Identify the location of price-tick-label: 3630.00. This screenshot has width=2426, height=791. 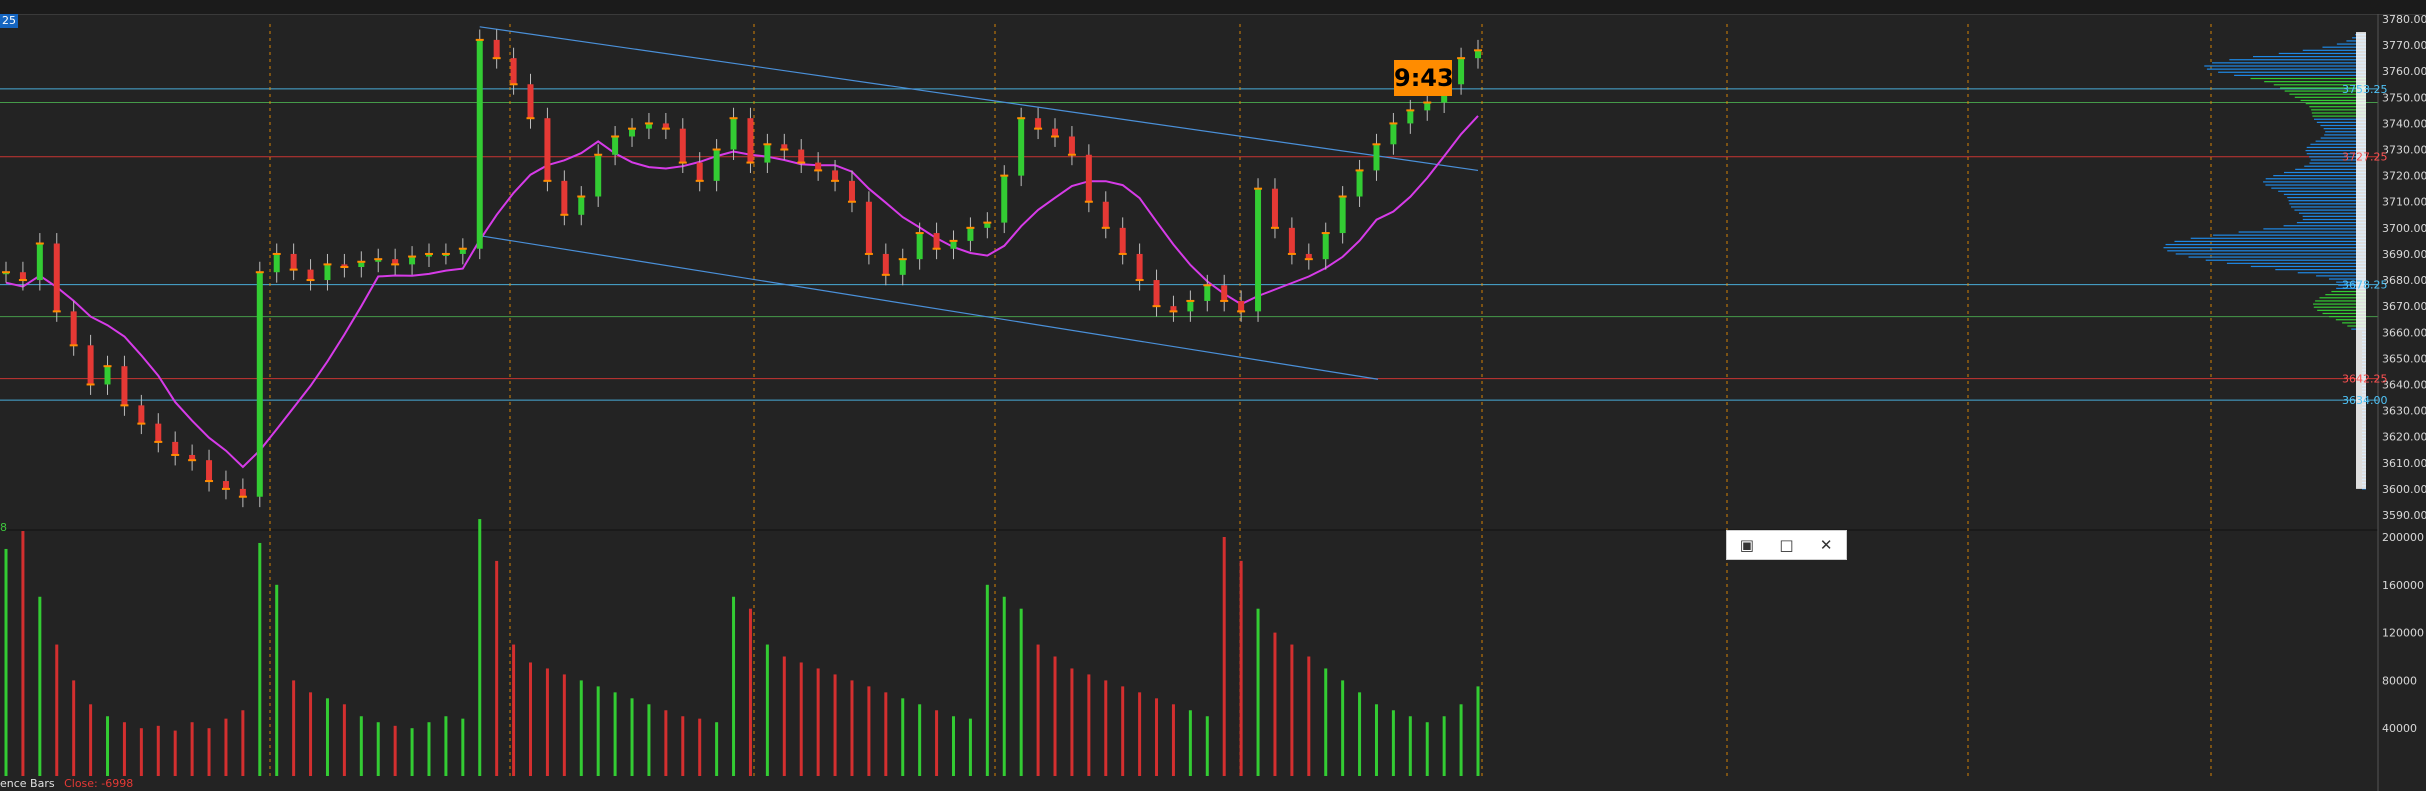
(2404, 411).